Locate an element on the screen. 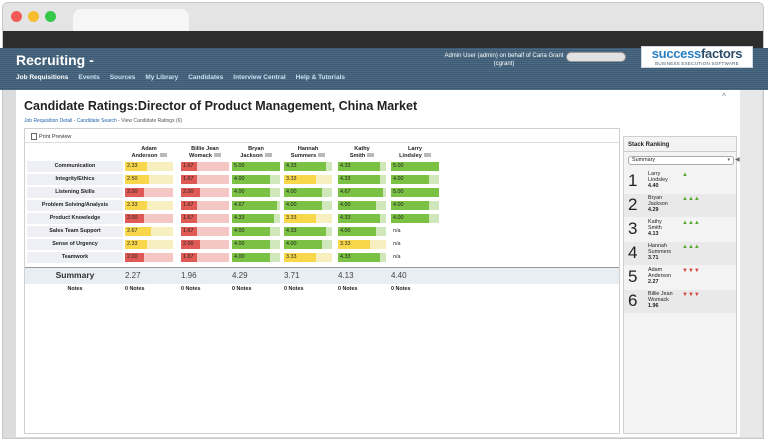 This screenshot has width=768, height=439. close-window-button is located at coordinates (16, 16).